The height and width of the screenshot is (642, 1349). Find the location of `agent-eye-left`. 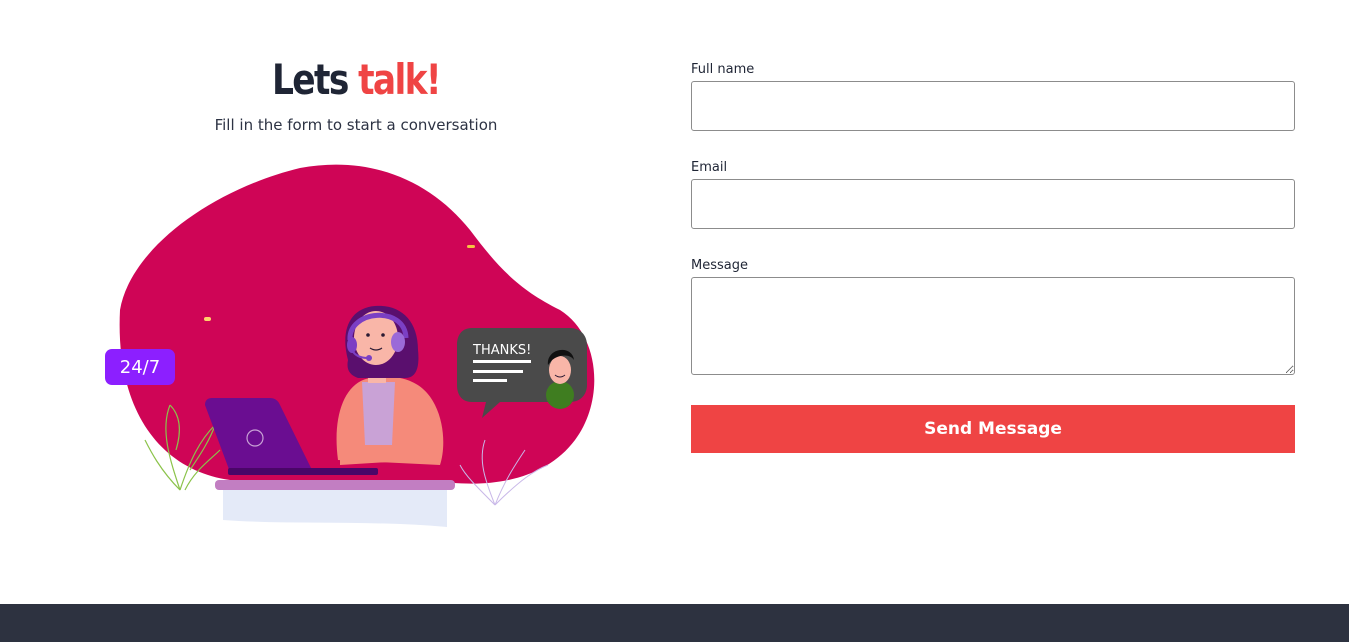

agent-eye-left is located at coordinates (368, 335).